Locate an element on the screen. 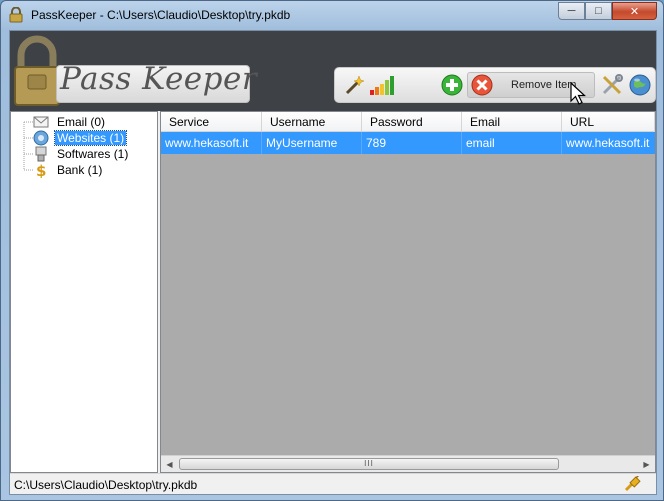 The image size is (664, 501). grid-header: Service Username Password Email URL is located at coordinates (408, 122).